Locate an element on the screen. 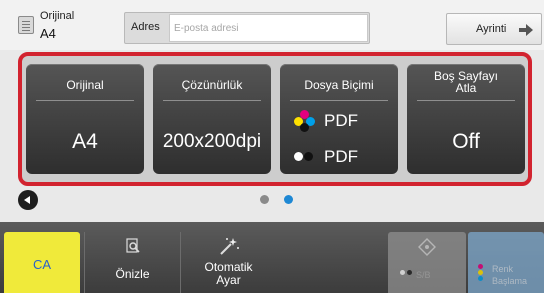 The image size is (544, 293). address-label: Adres is located at coordinates (145, 27).